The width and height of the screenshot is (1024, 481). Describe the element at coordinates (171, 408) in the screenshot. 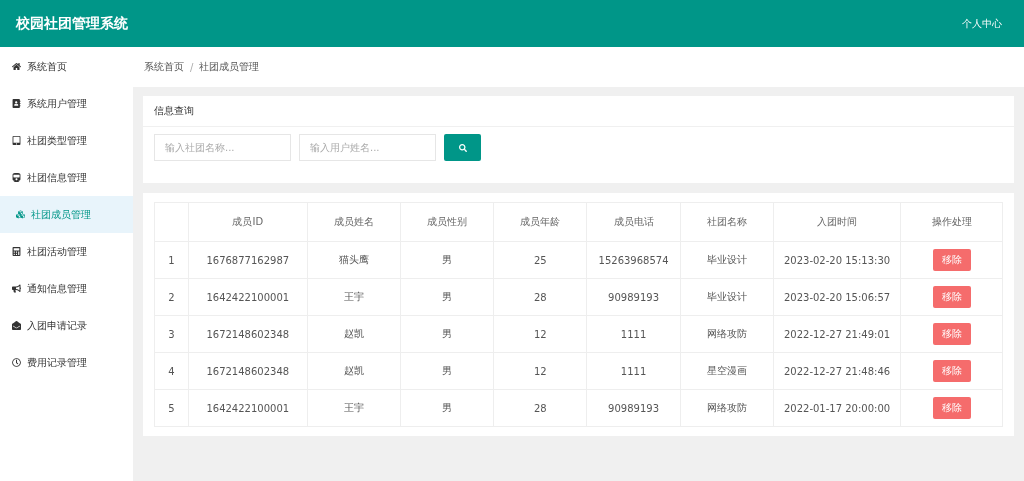

I see `table-cell: 5` at that location.